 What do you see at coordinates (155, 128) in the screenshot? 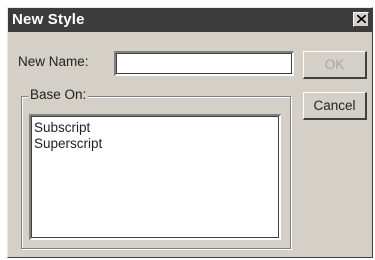
I see `list-item-subscript: Subscript` at bounding box center [155, 128].